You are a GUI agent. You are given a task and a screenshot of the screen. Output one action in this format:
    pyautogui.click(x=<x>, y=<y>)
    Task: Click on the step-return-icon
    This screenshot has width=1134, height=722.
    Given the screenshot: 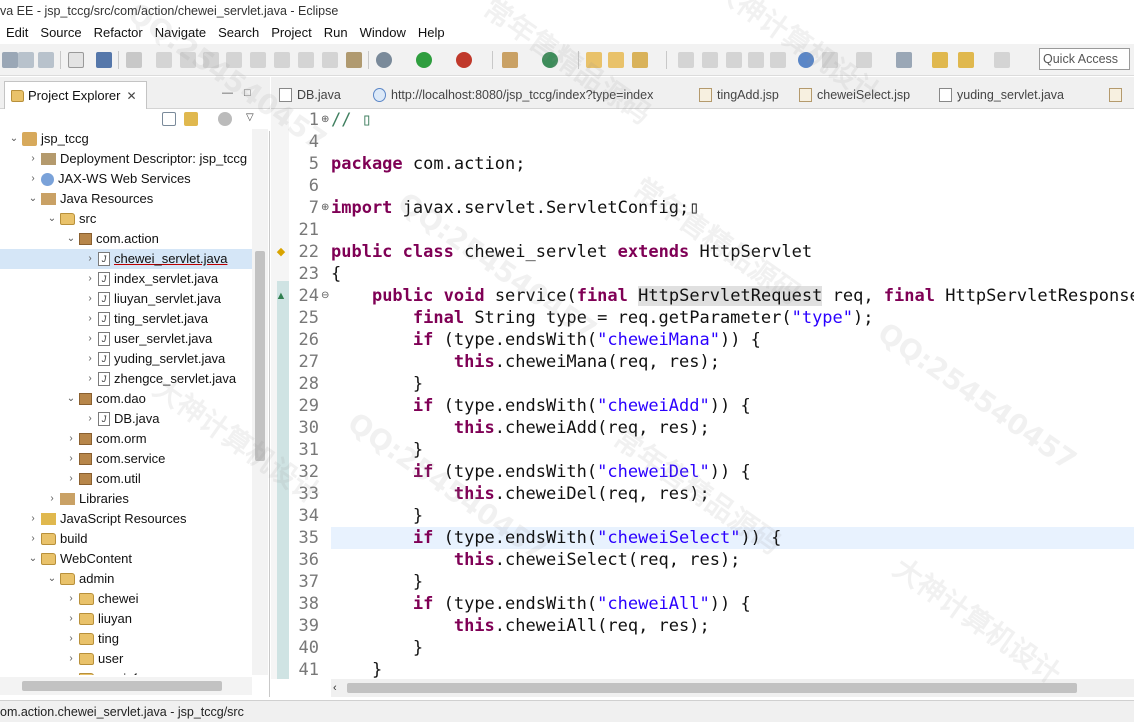 What is the action you would take?
    pyautogui.click(x=306, y=60)
    